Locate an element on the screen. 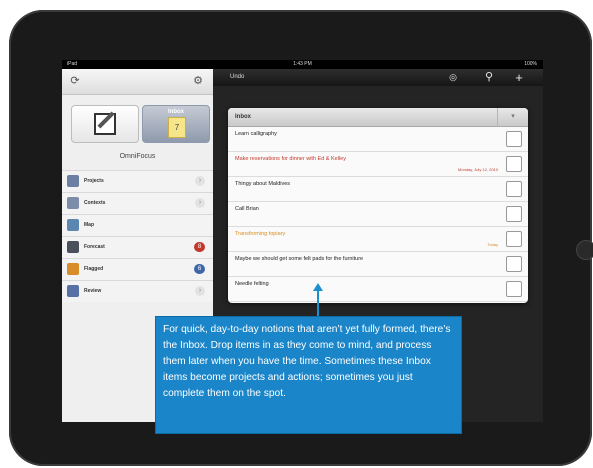  list-item: Learn calligraphy is located at coordinates (378, 139).